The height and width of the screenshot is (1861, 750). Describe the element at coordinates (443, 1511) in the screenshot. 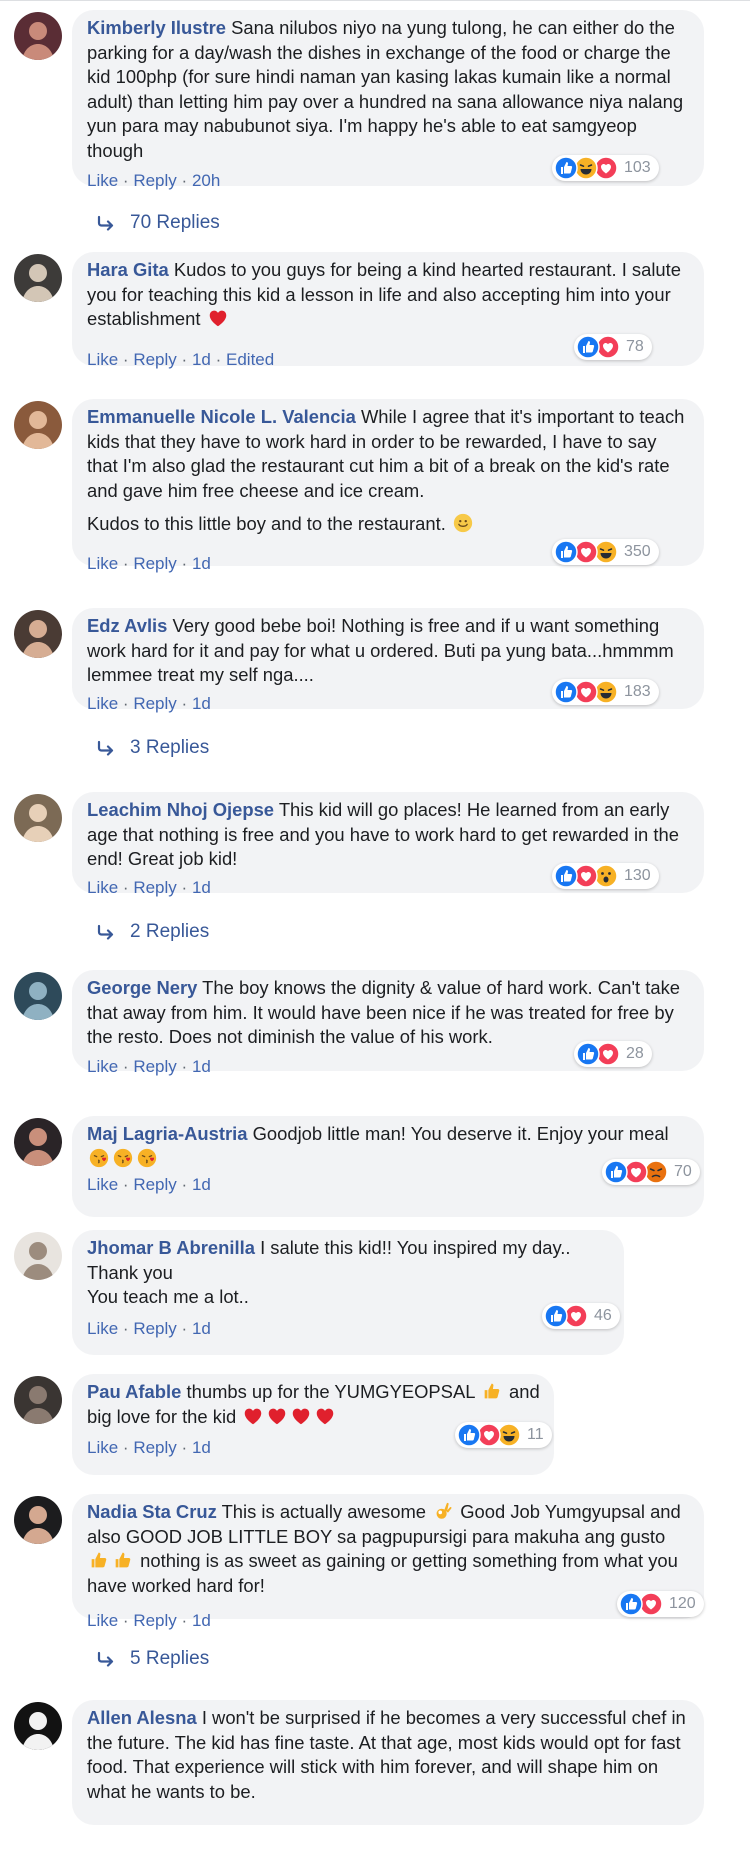

I see `ok-hand-emoji` at that location.